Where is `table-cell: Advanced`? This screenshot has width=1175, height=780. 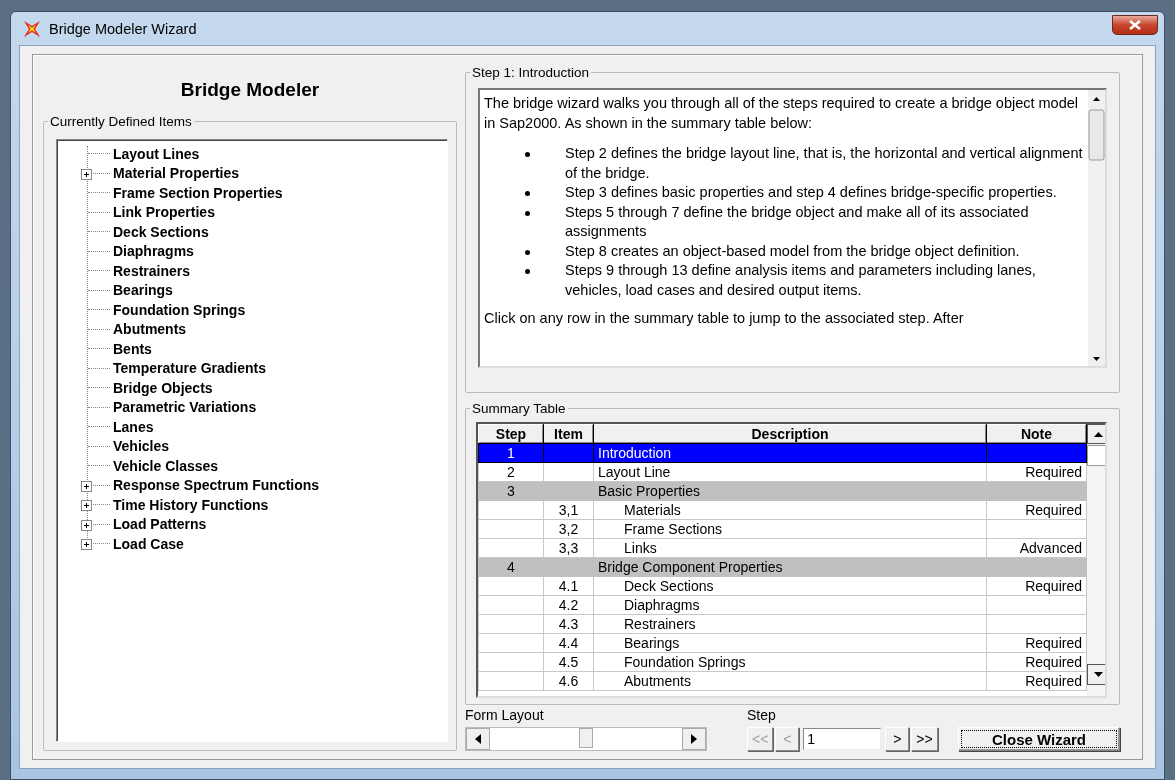
table-cell: Advanced is located at coordinates (1036, 548).